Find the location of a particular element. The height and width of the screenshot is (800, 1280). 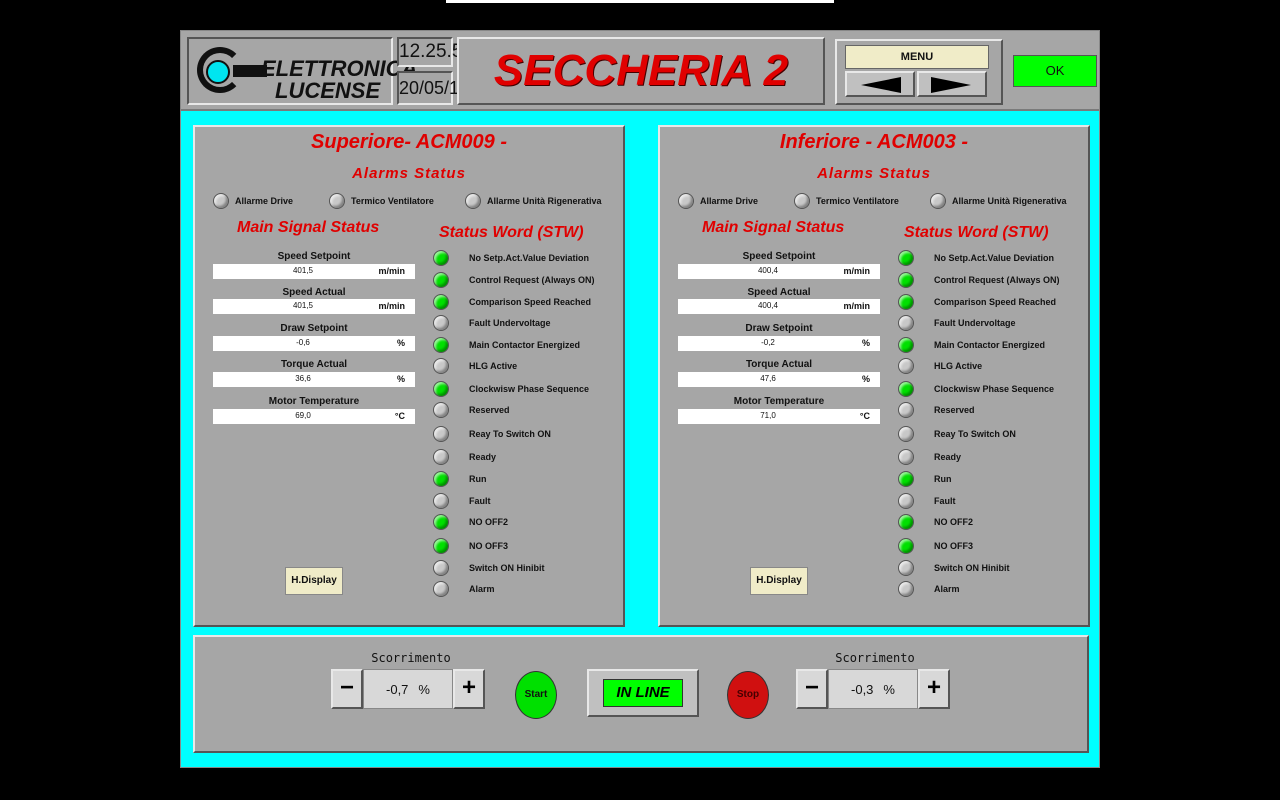

speed-actual-field: 400,4 m/min is located at coordinates (779, 306).